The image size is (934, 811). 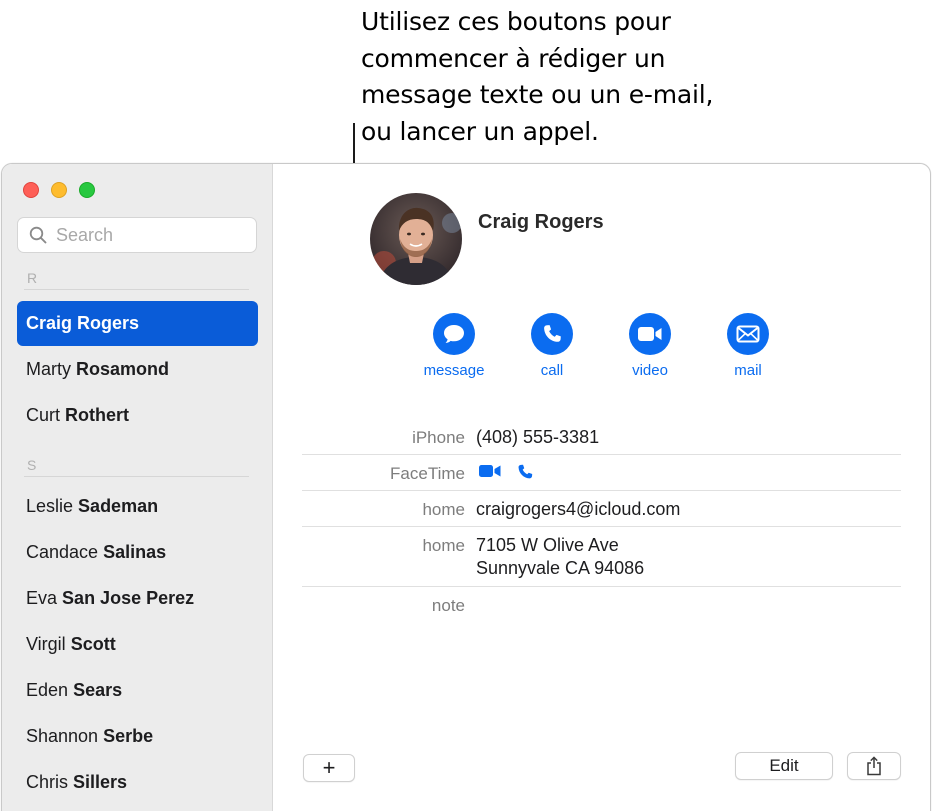 I want to click on minimize-window-button, so click(x=59, y=190).